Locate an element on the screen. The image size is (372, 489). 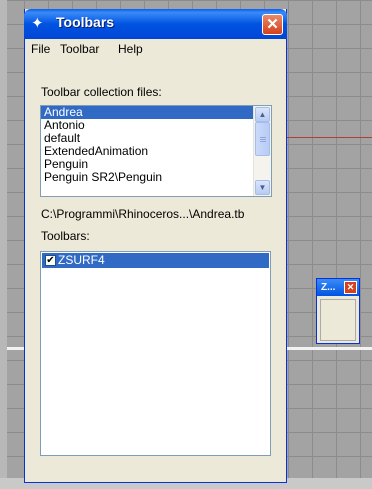
left-border is located at coordinates (3, 244).